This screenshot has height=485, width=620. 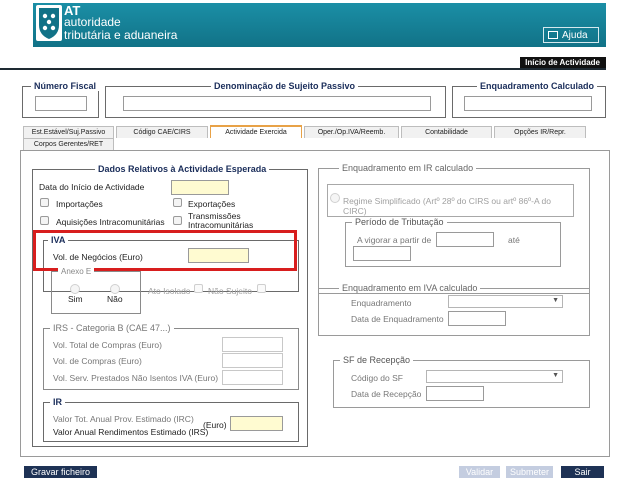 I want to click on aquisicoes-label: Aquisições Intracomunitárias, so click(x=110, y=222).